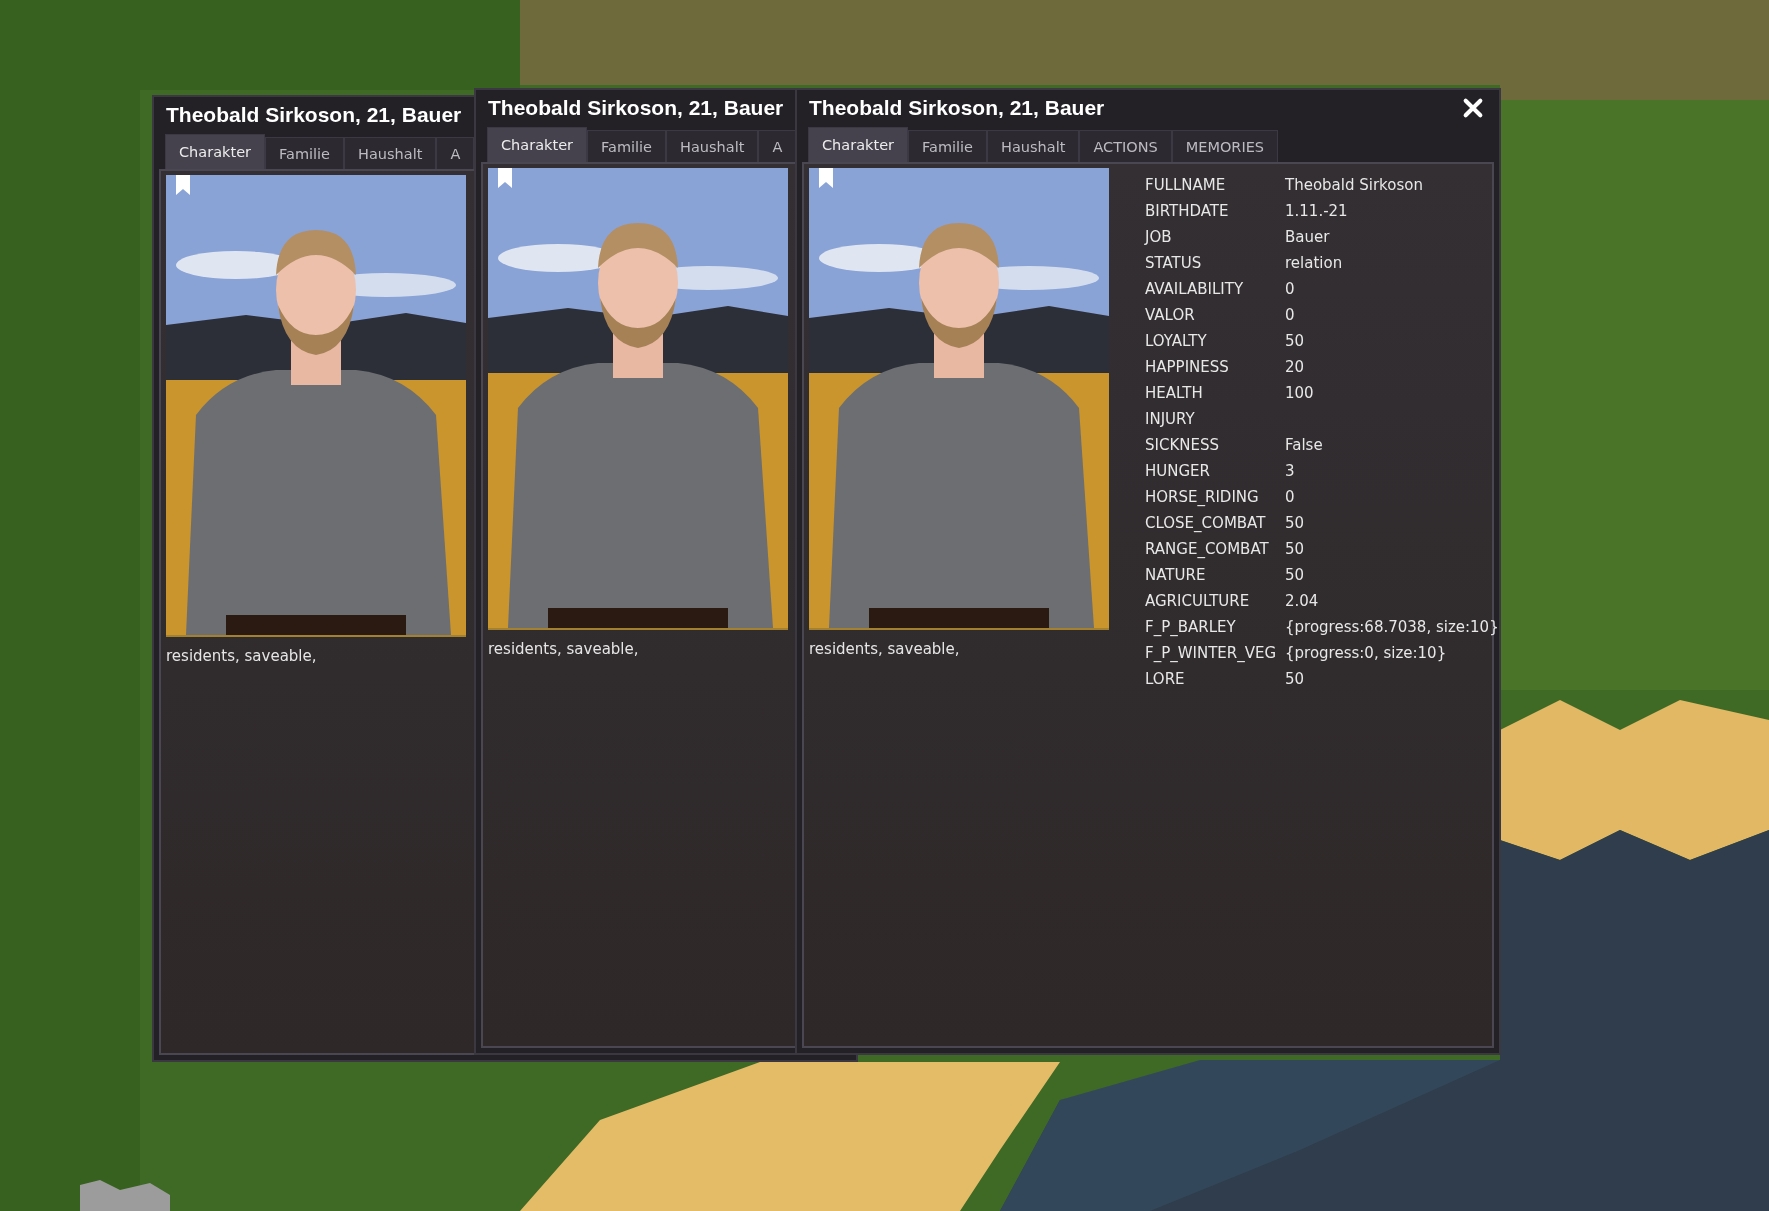 The image size is (1769, 1211). I want to click on stat-label: F_P_BARLEY, so click(1191, 627).